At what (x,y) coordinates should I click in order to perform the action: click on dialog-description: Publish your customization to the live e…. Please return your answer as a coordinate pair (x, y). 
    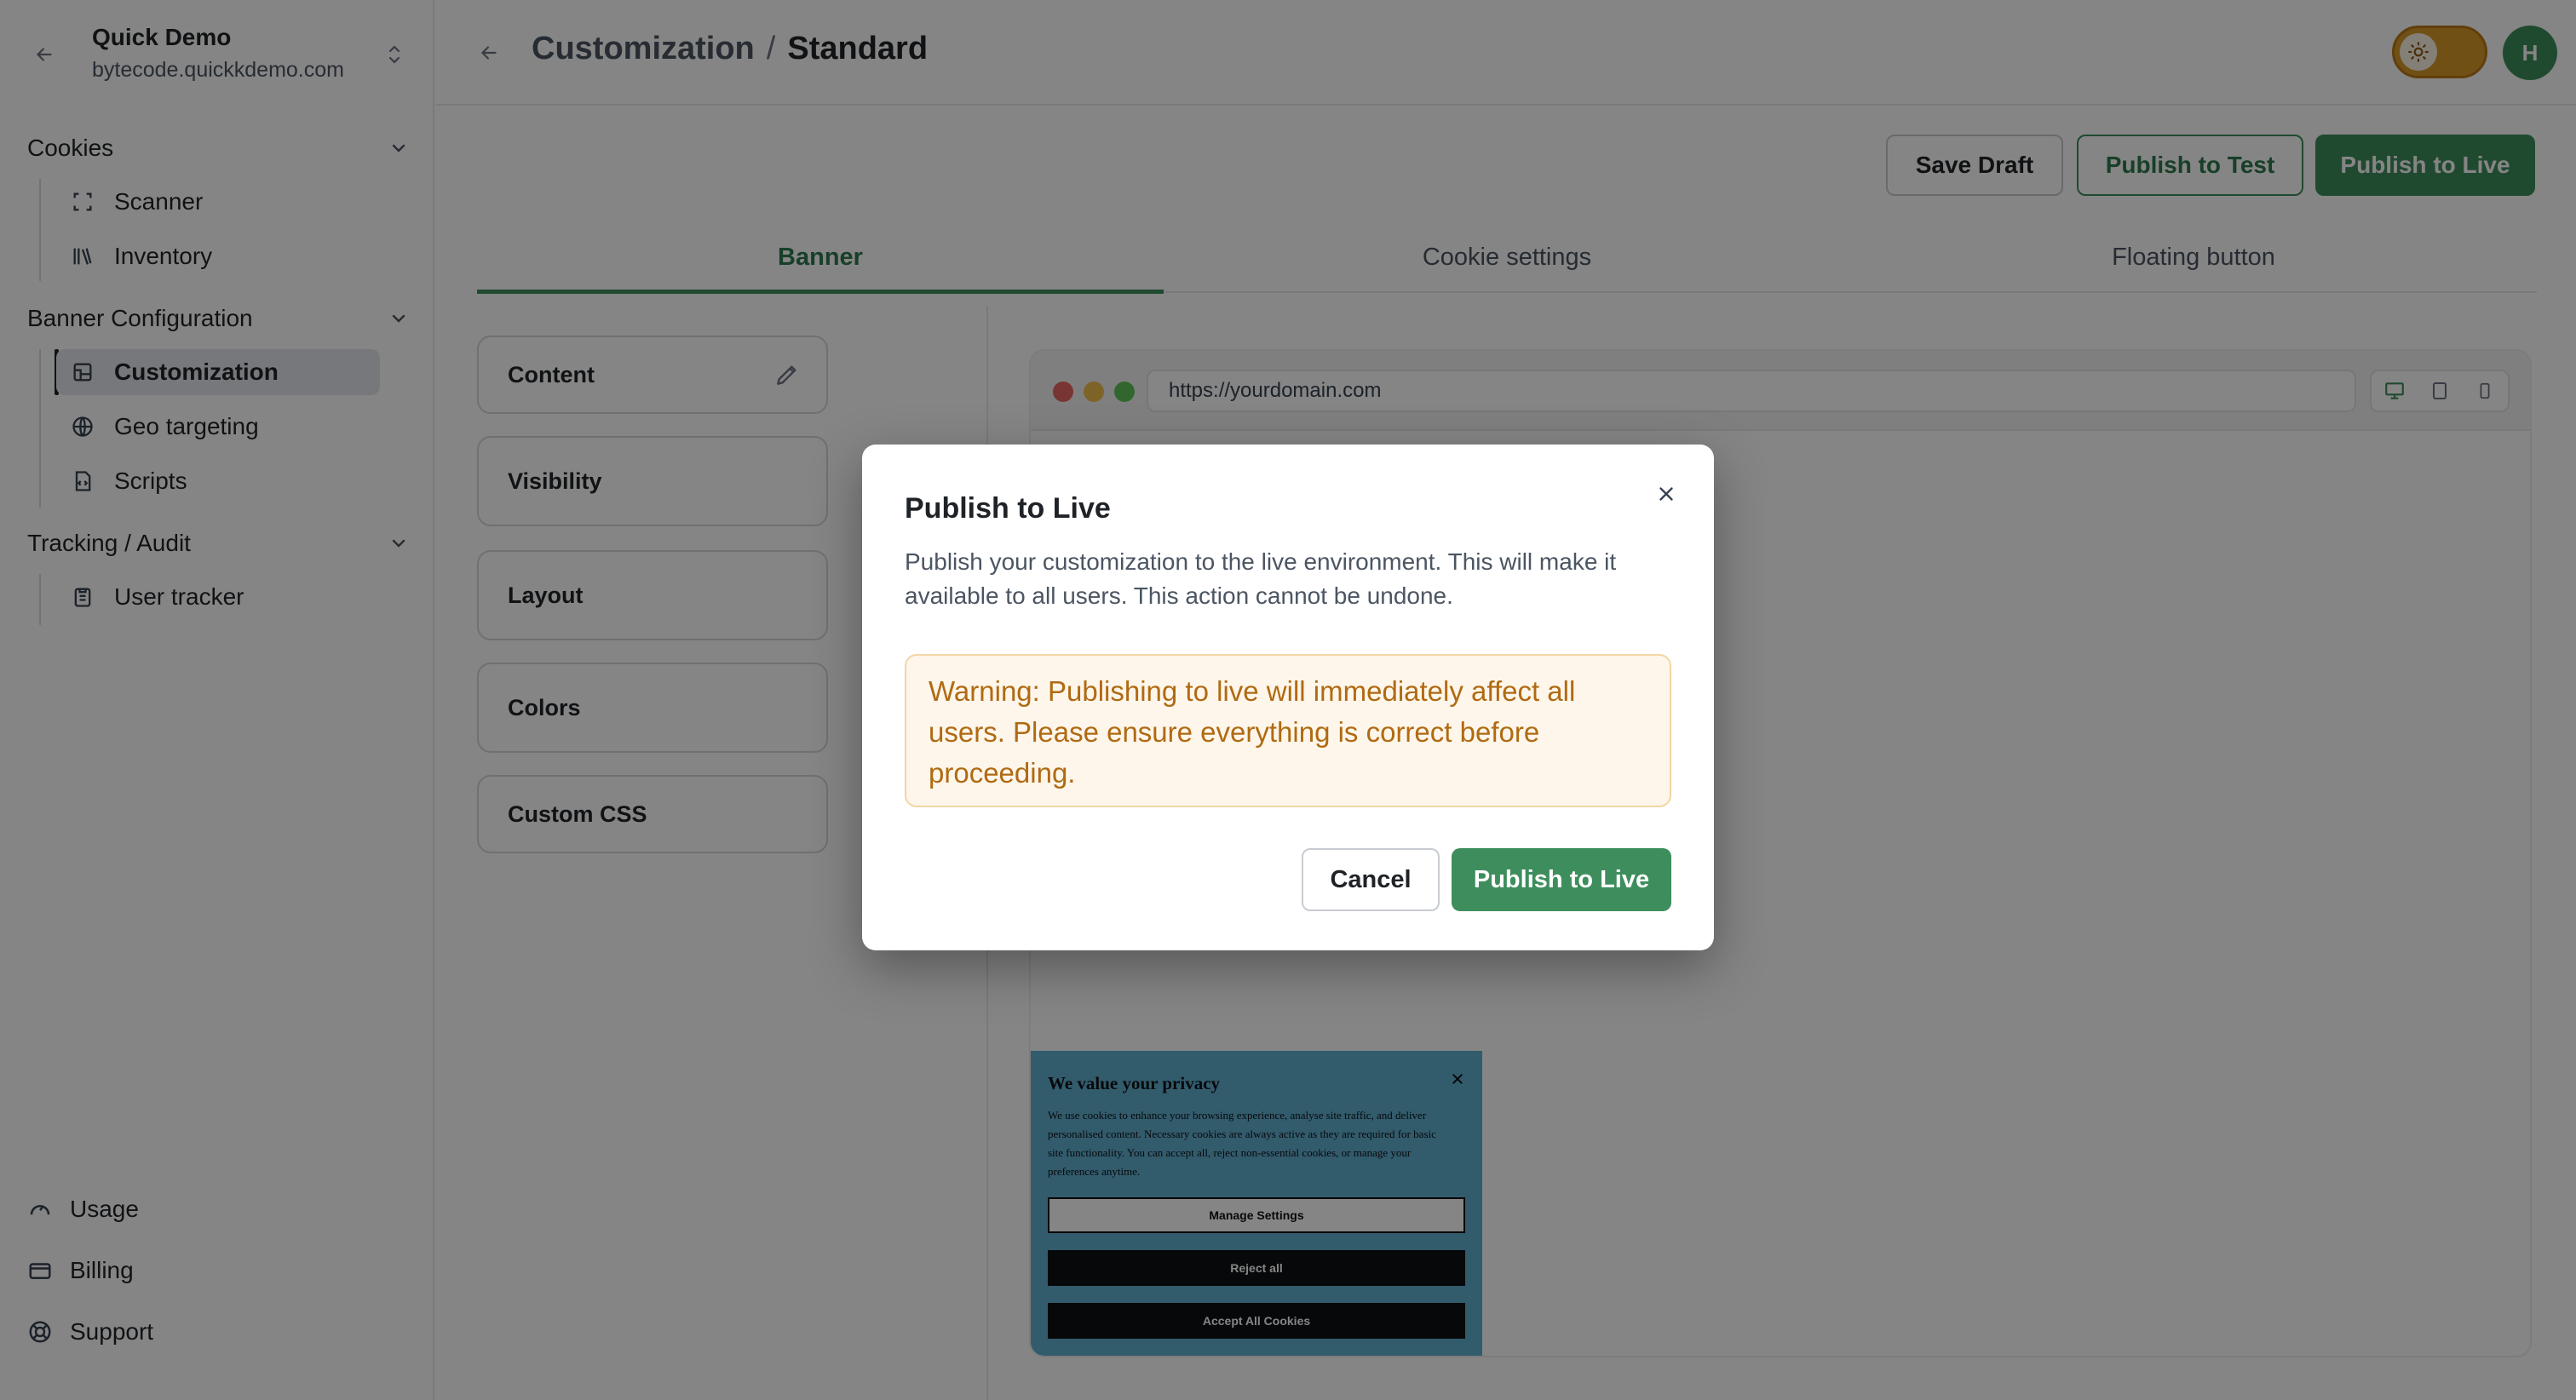
    Looking at the image, I should click on (1261, 578).